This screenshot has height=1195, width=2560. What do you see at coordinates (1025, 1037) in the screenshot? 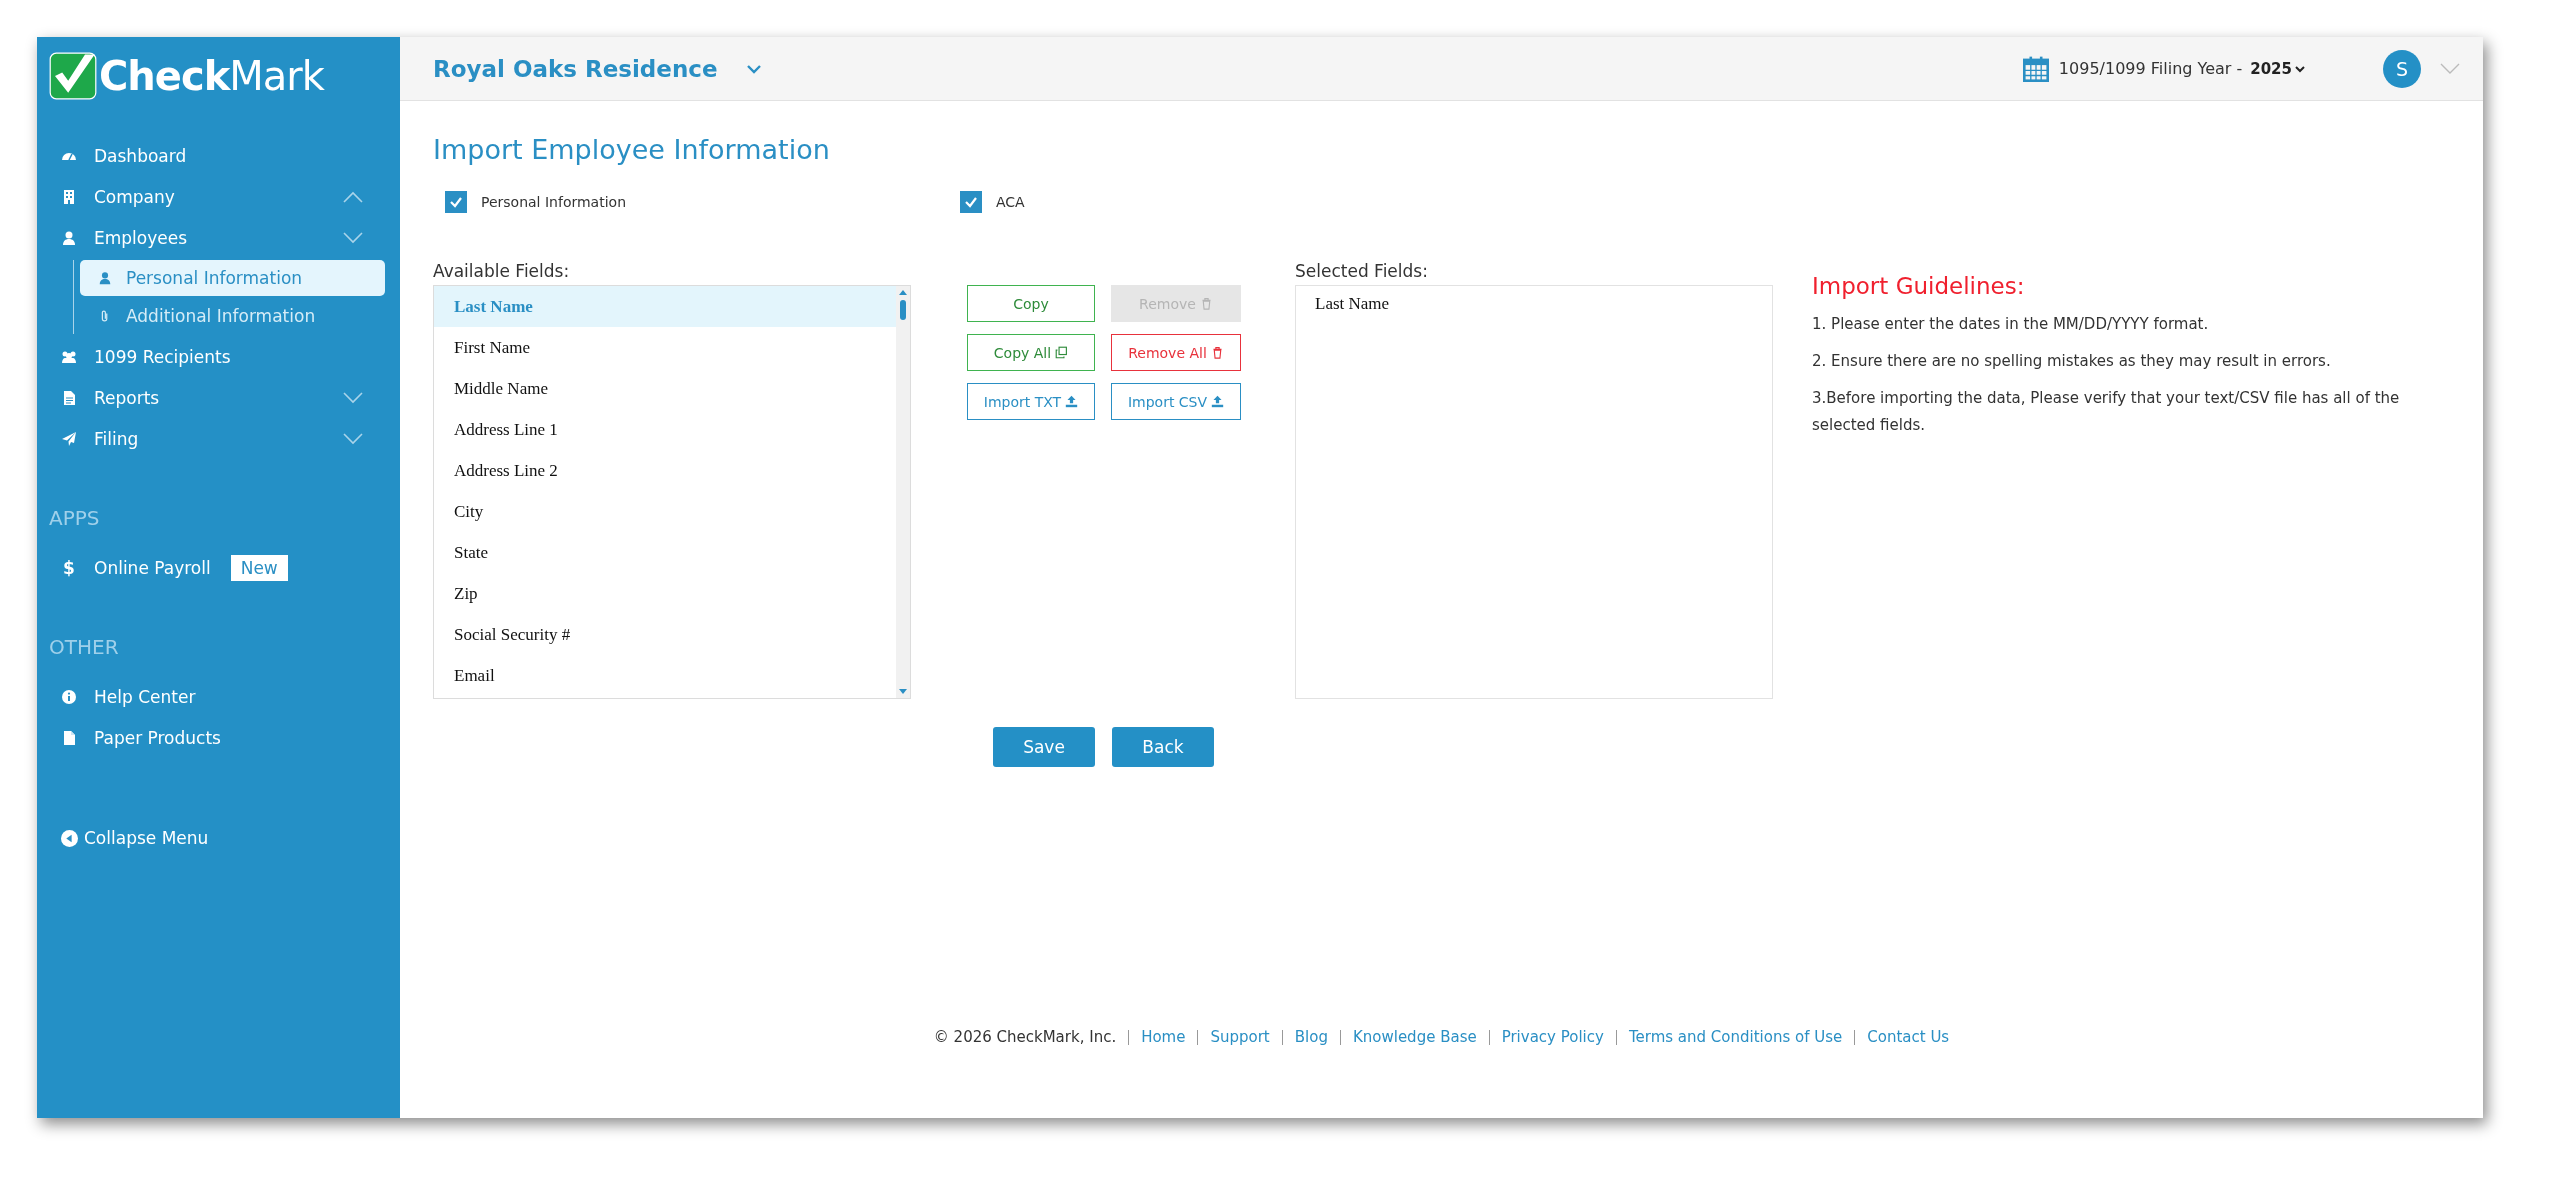
I see `copyright-text: © 2026 CheckMark, Inc.` at bounding box center [1025, 1037].